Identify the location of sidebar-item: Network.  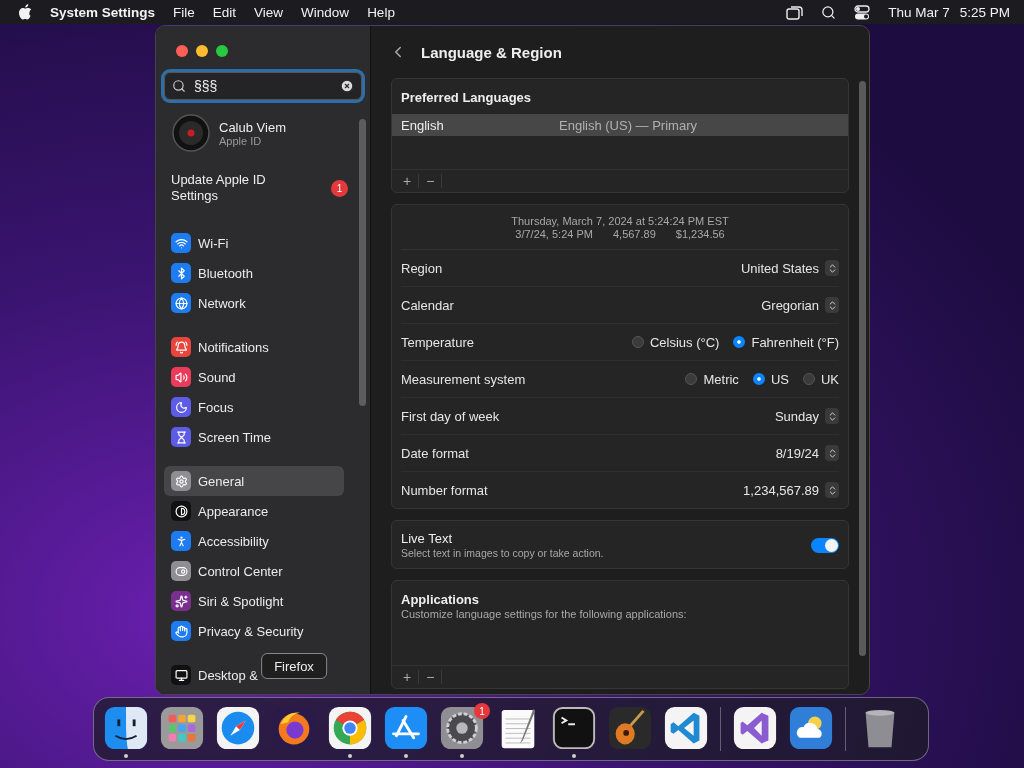
(208, 303).